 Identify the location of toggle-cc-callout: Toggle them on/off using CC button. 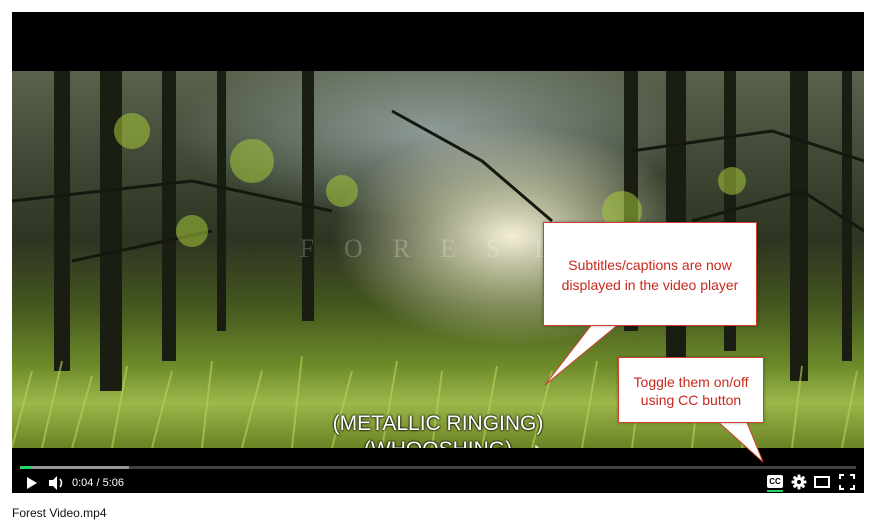
(691, 390).